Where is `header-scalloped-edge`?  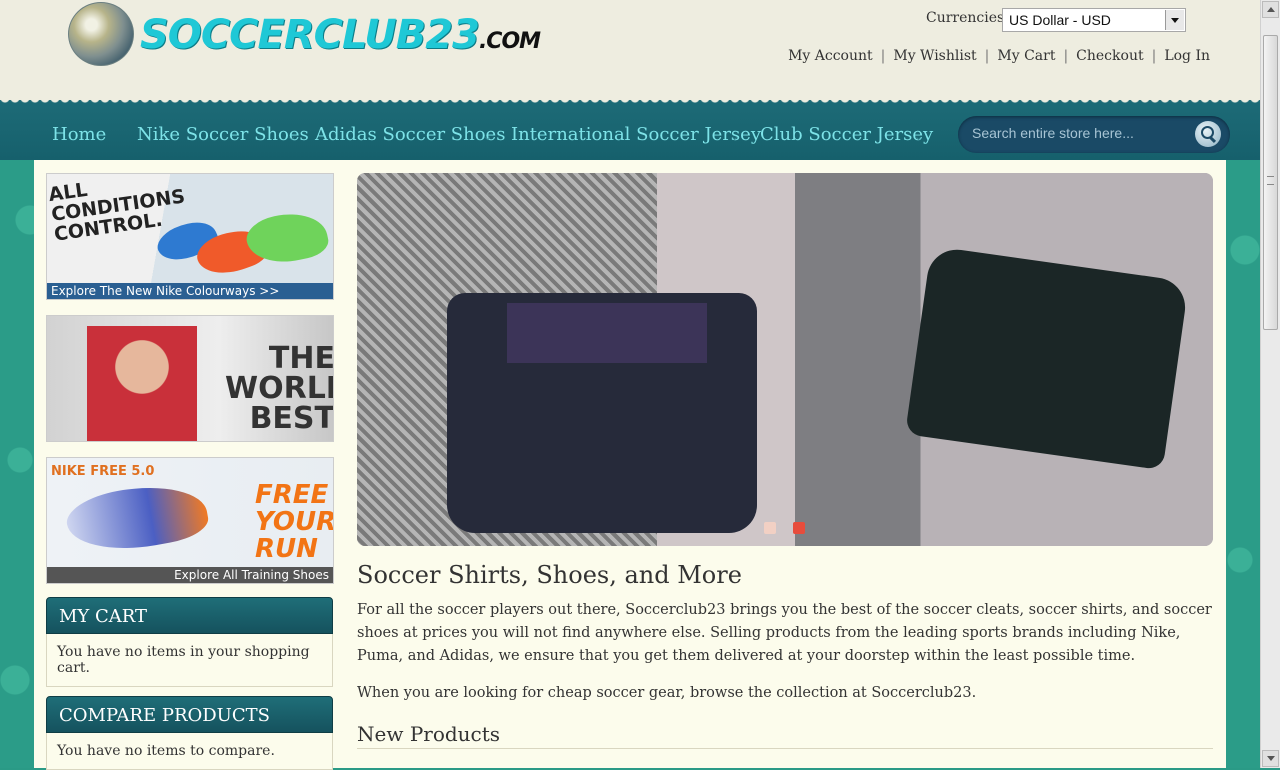
header-scalloped-edge is located at coordinates (630, 101).